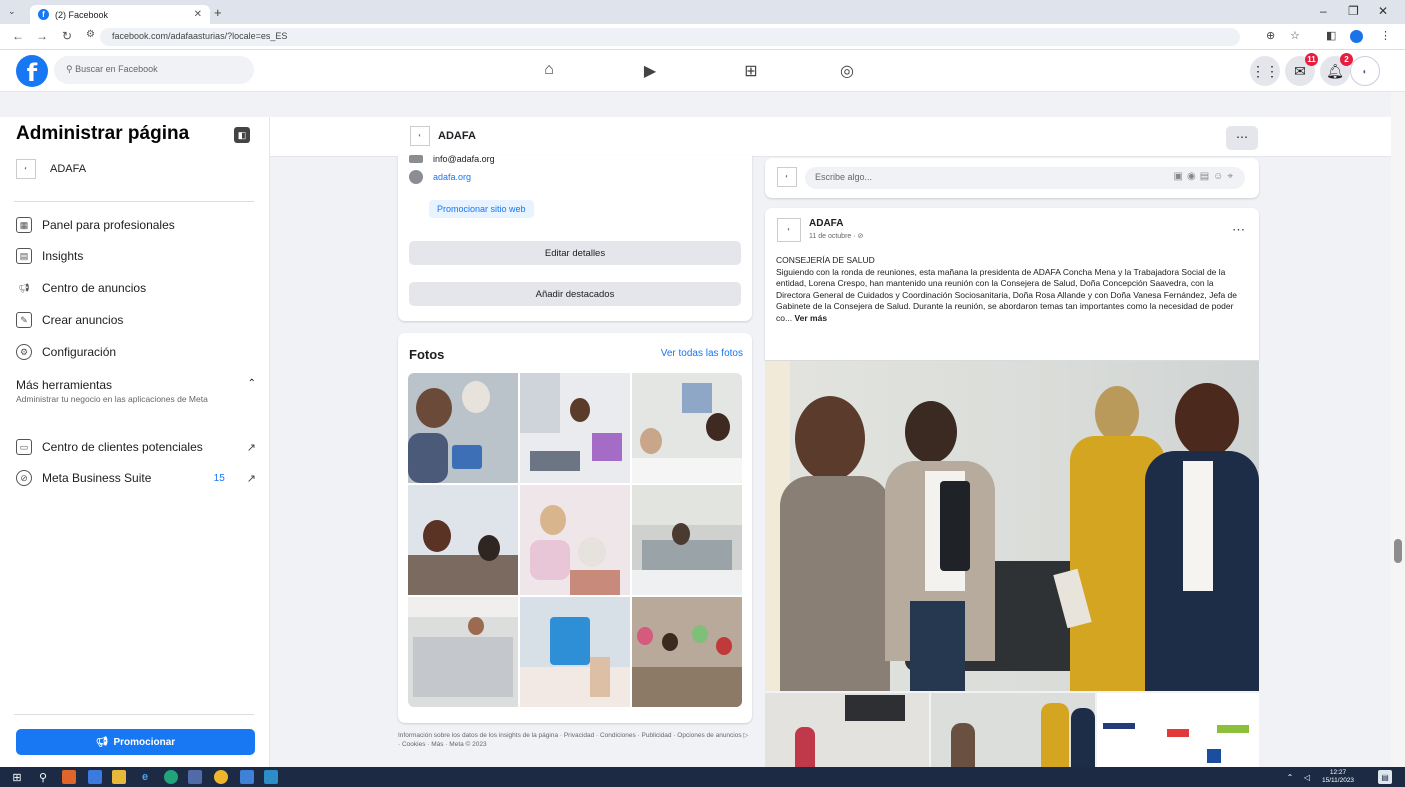 Image resolution: width=1405 pixels, height=787 pixels. I want to click on see-more-link: Ver más, so click(810, 318).